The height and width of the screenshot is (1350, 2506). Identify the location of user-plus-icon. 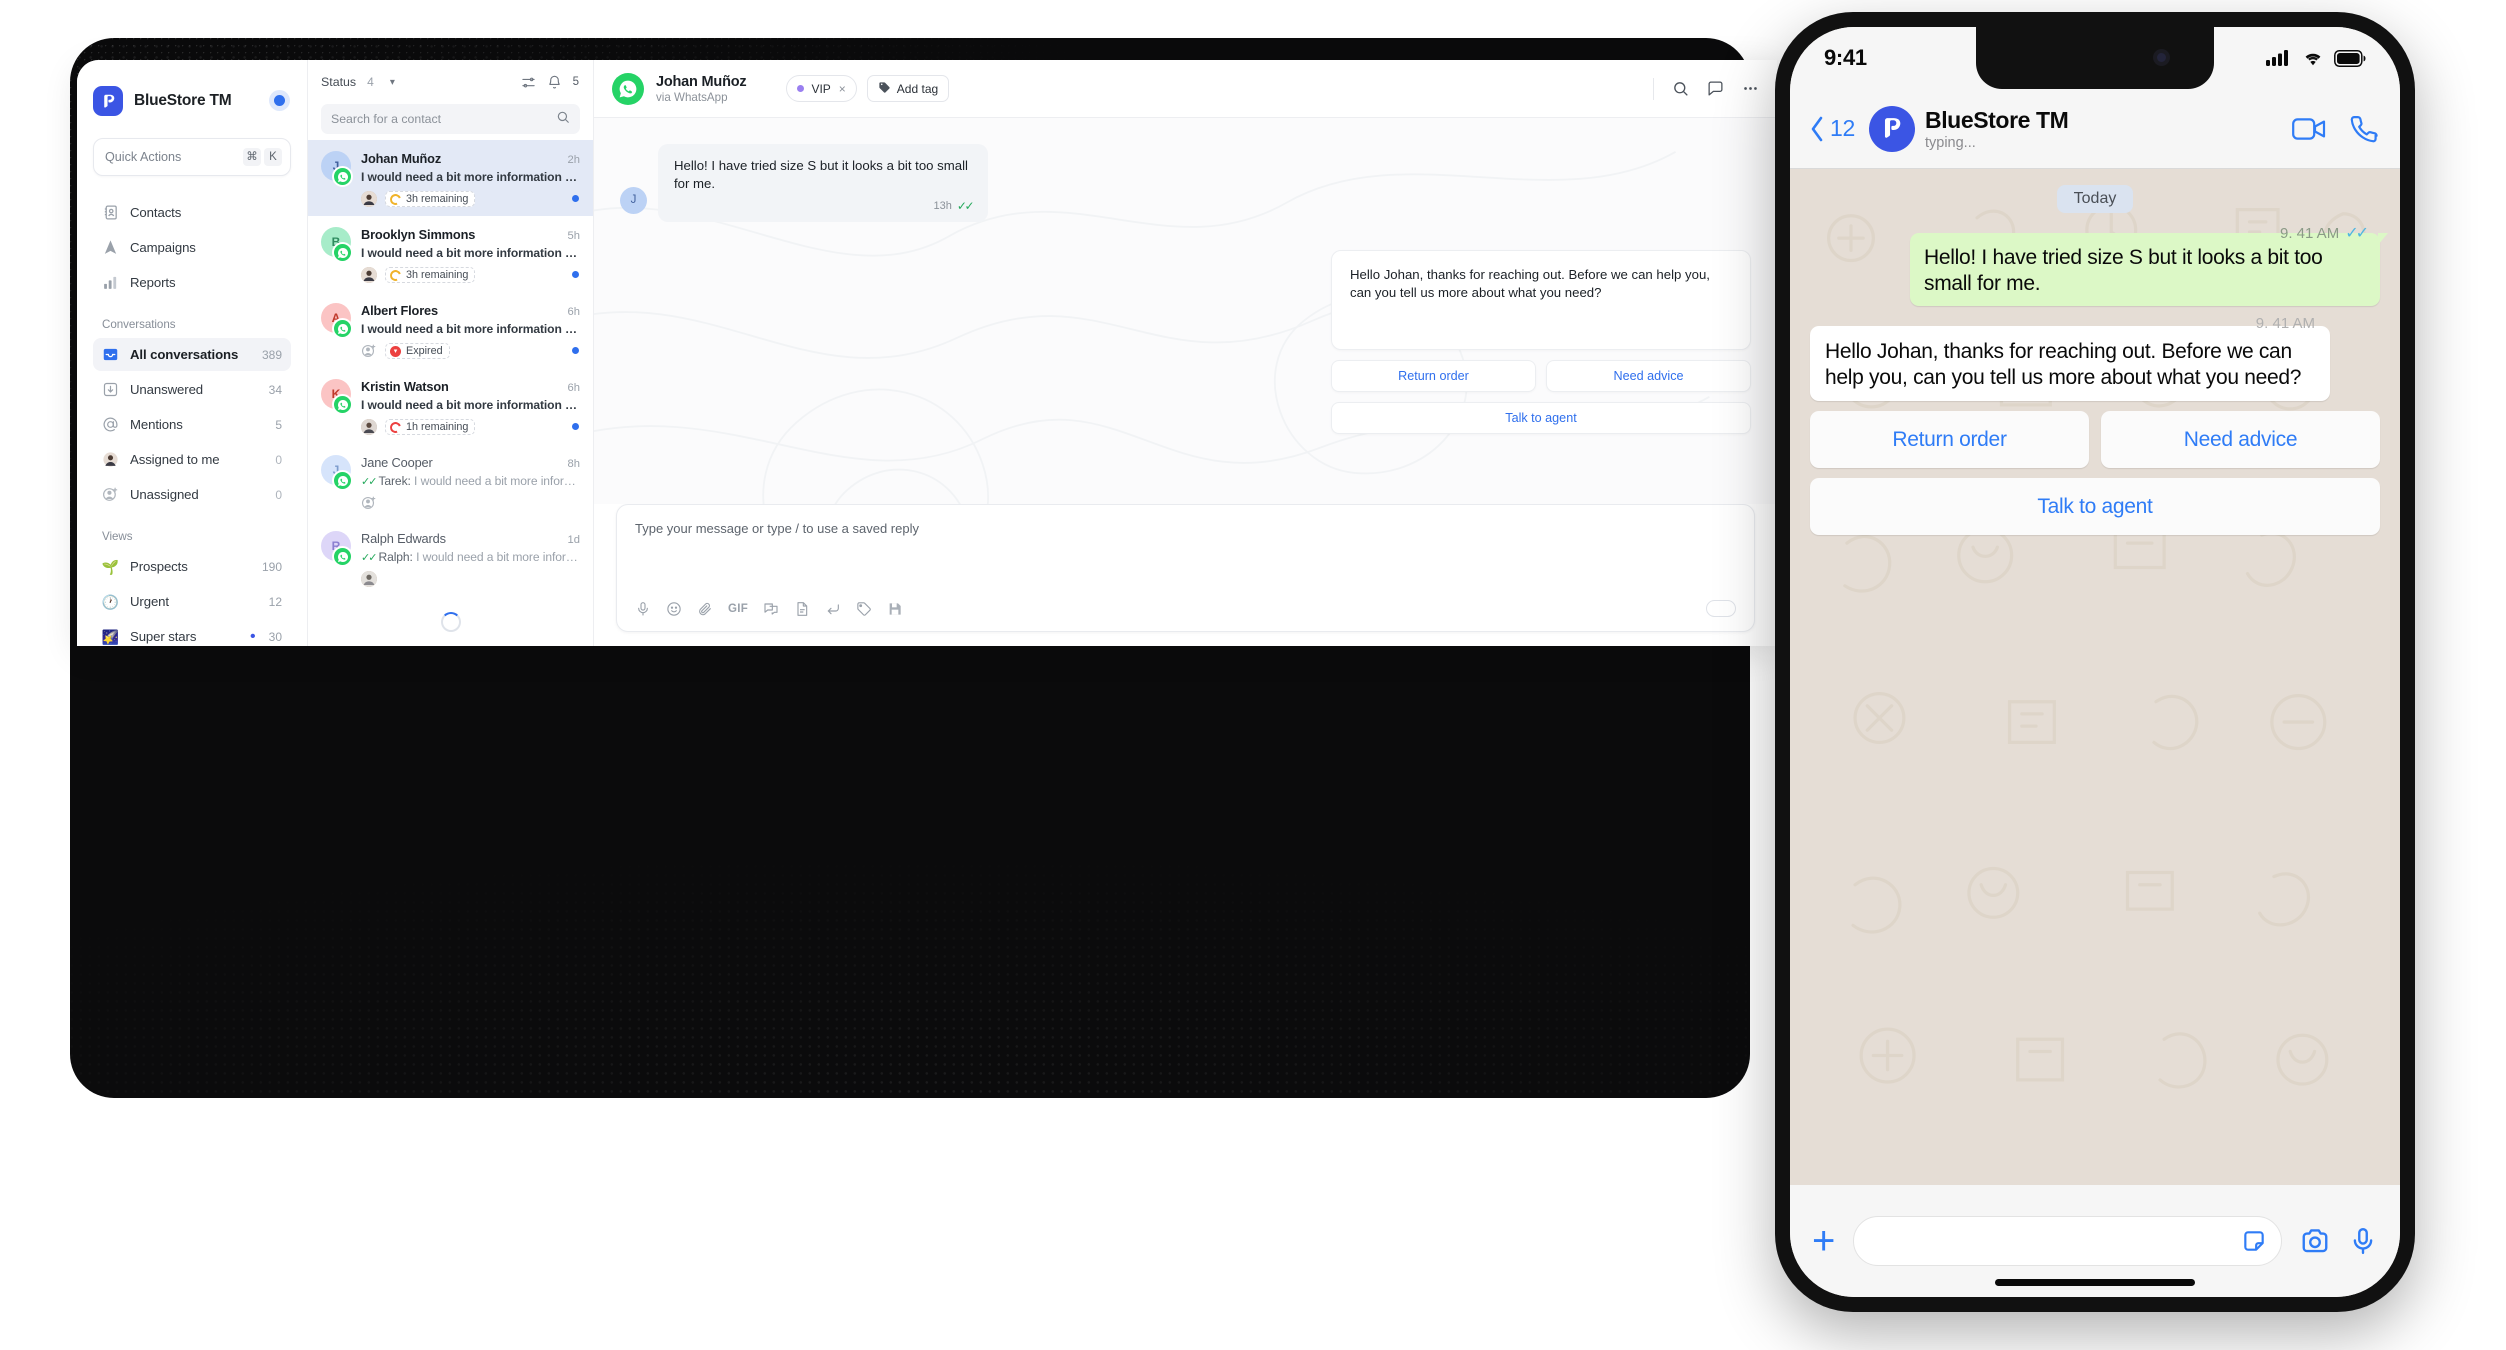
(369, 503).